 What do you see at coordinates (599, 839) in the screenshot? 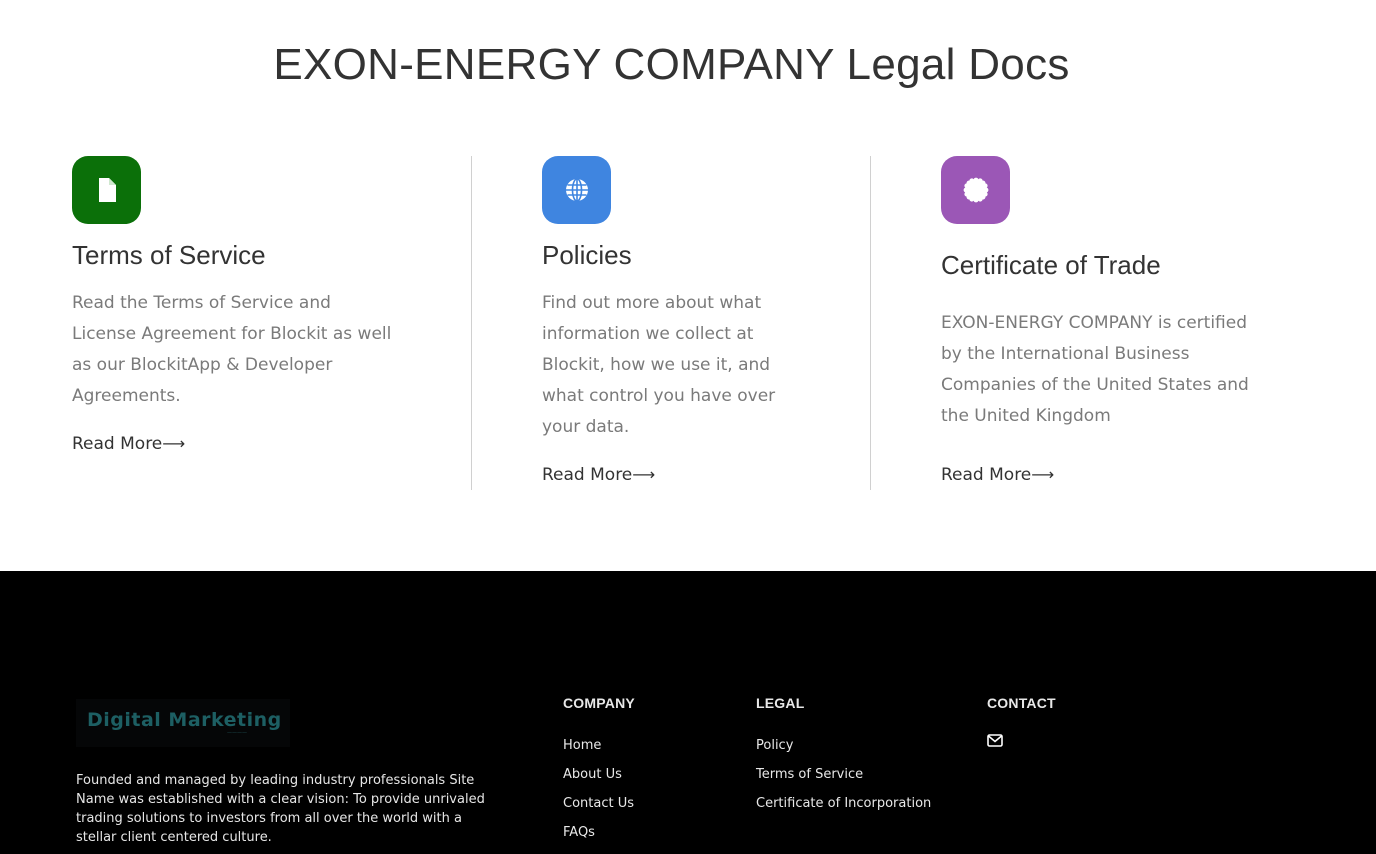
I see `footer-link-faqs: FAQs` at bounding box center [599, 839].